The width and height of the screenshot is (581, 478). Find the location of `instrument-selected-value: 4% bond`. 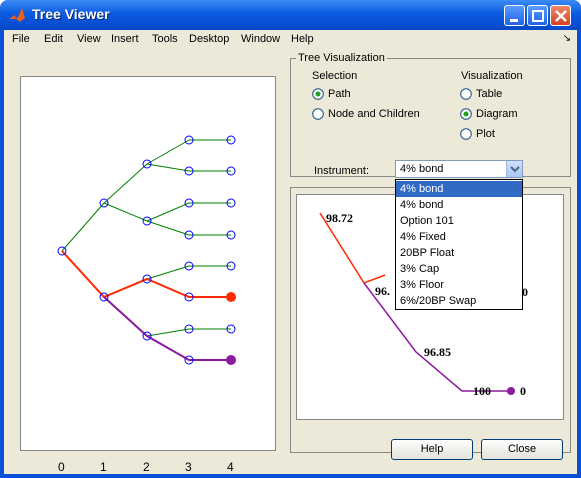

instrument-selected-value: 4% bond is located at coordinates (422, 169).